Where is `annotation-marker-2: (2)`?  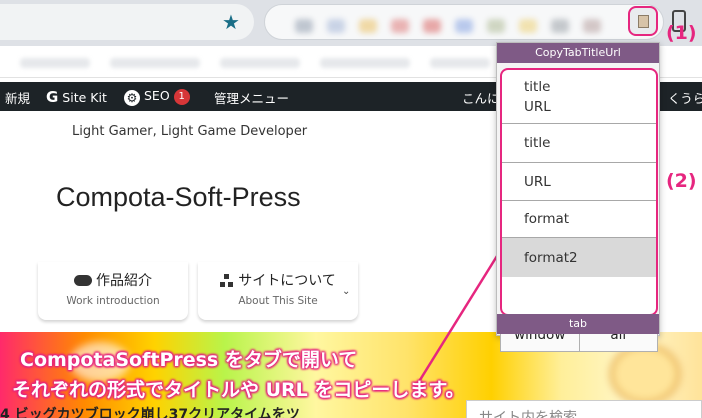
annotation-marker-2: (2) is located at coordinates (681, 181).